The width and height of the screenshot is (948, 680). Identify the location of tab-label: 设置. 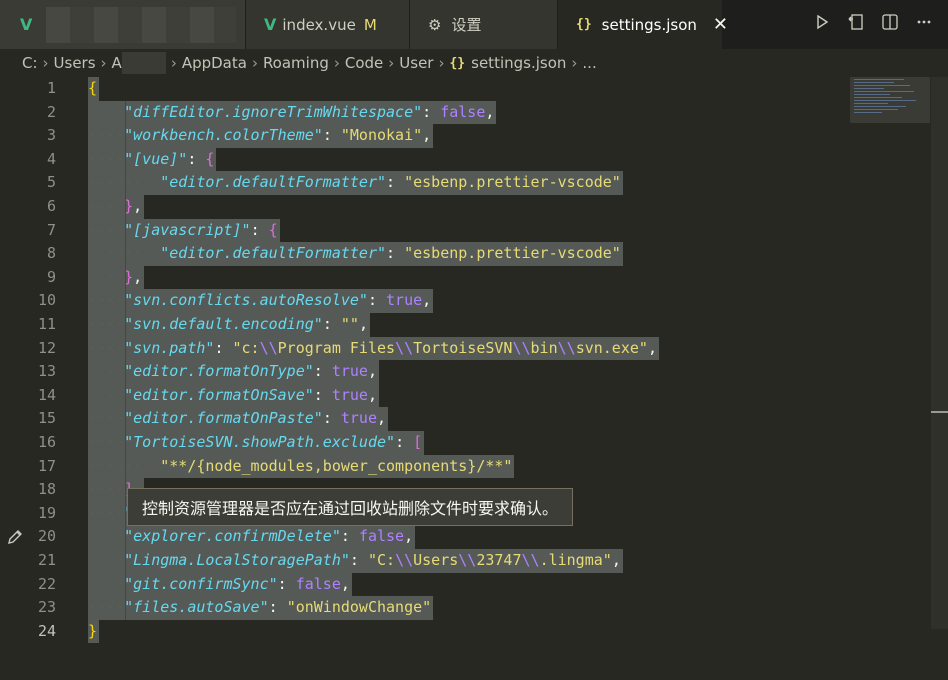
(466, 25).